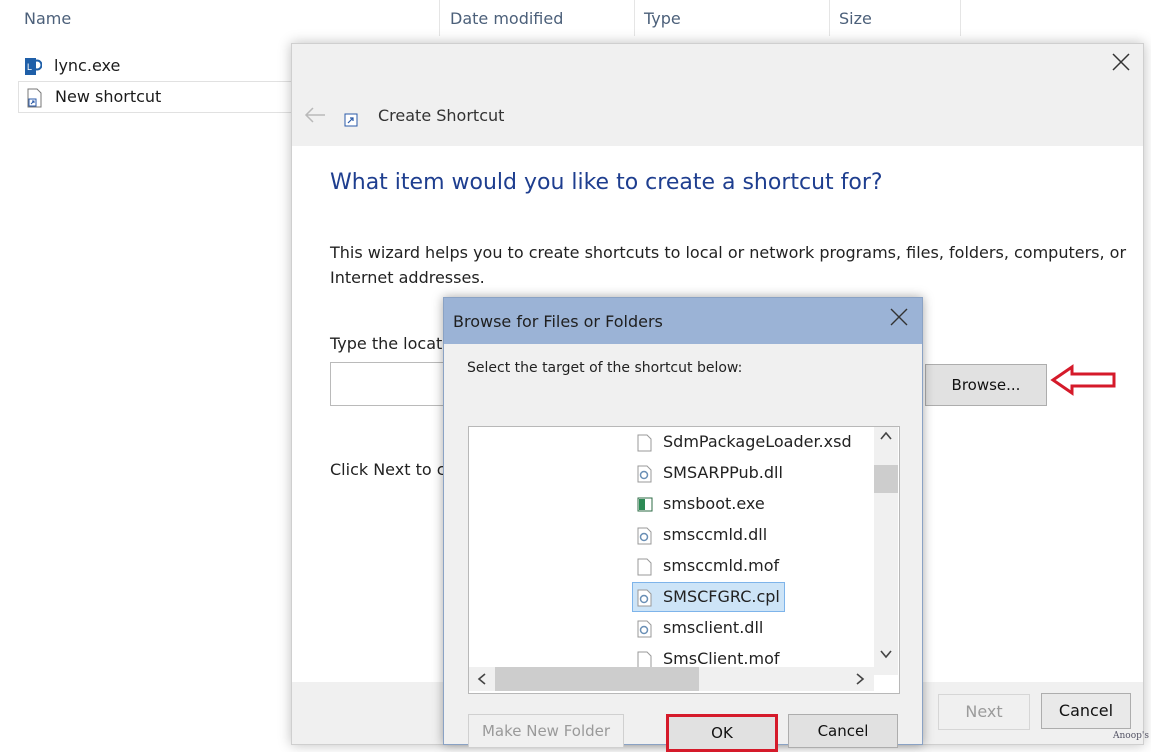 Image resolution: width=1151 pixels, height=752 pixels. Describe the element at coordinates (984, 712) in the screenshot. I see `next-button: Next` at that location.